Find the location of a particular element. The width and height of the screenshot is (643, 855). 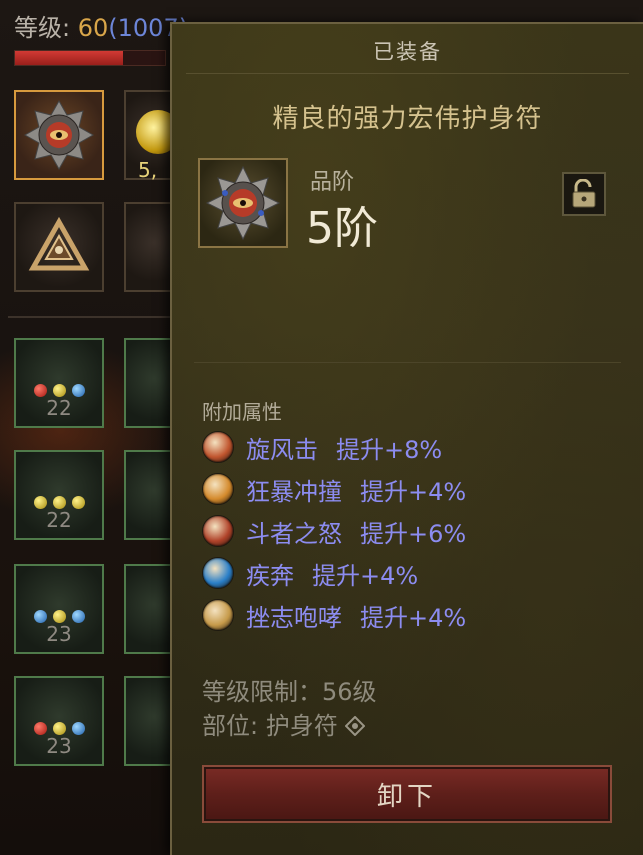

grade-value: 5阶 is located at coordinates (342, 228).